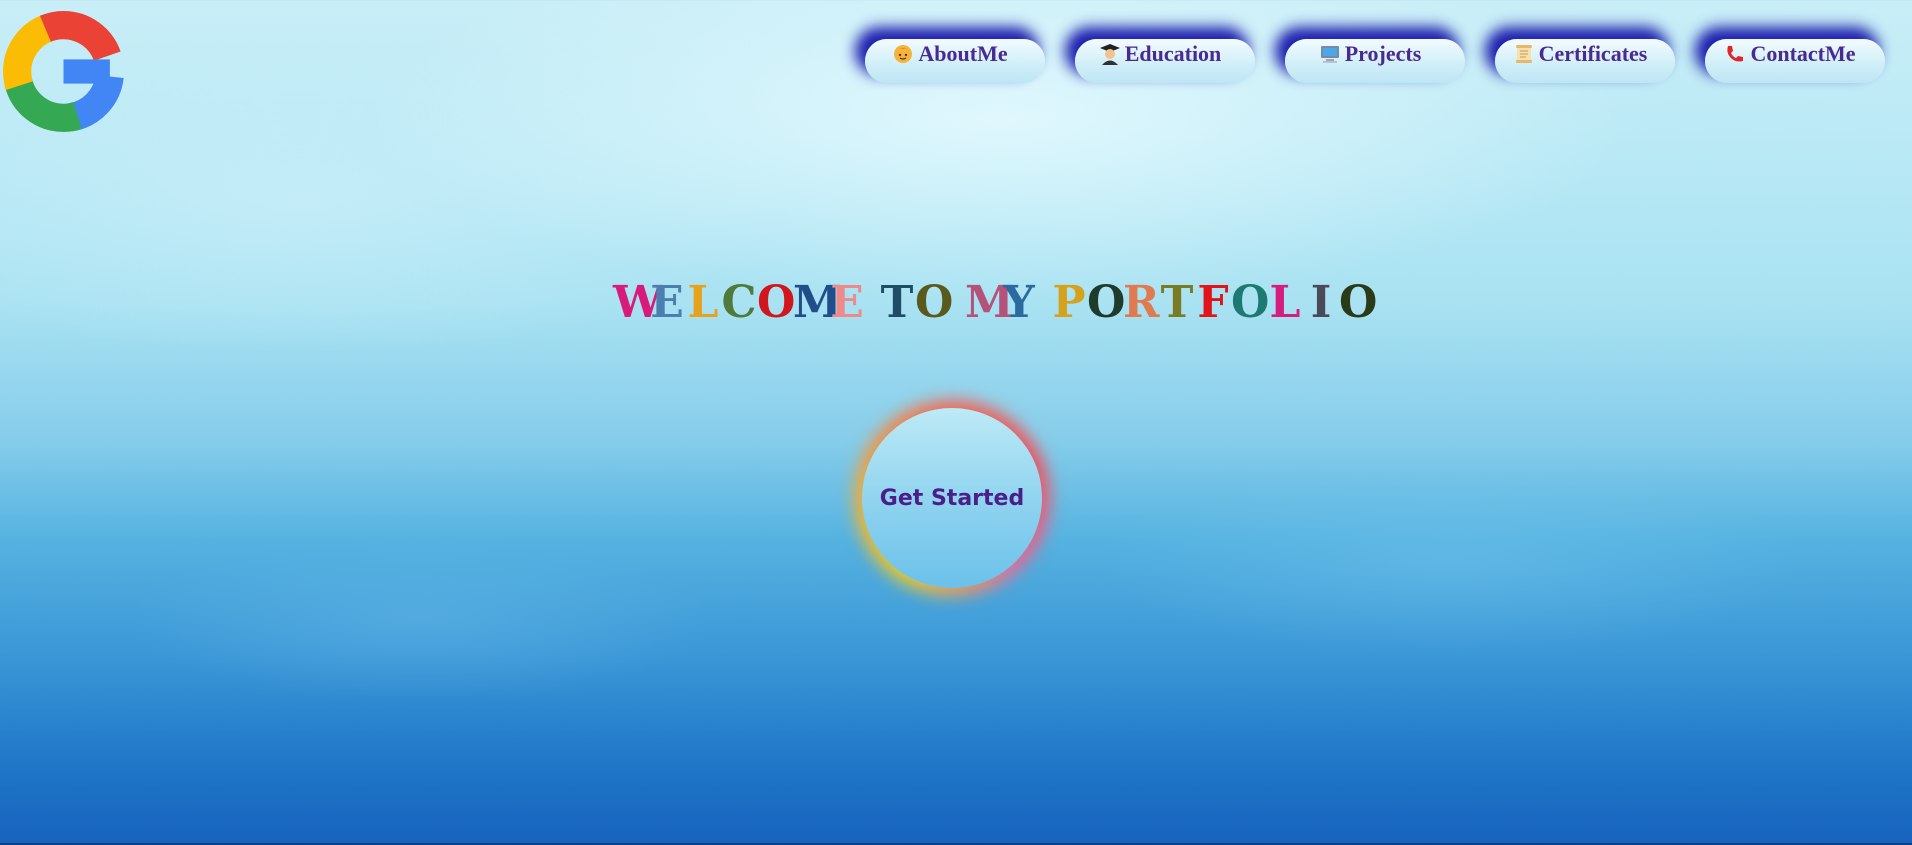 The width and height of the screenshot is (1912, 845). I want to click on nav-label-aboutme: AboutMe, so click(963, 53).